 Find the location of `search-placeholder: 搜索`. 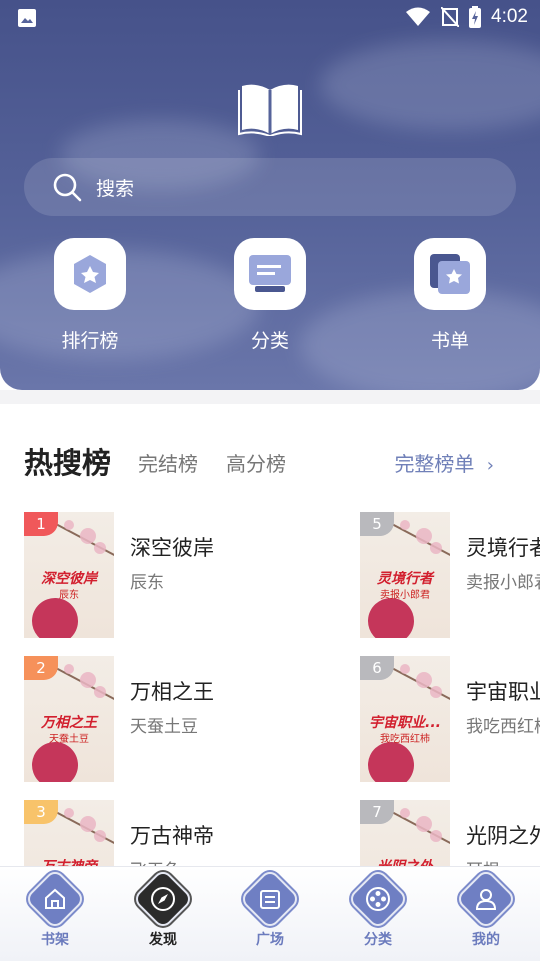

search-placeholder: 搜索 is located at coordinates (115, 188).